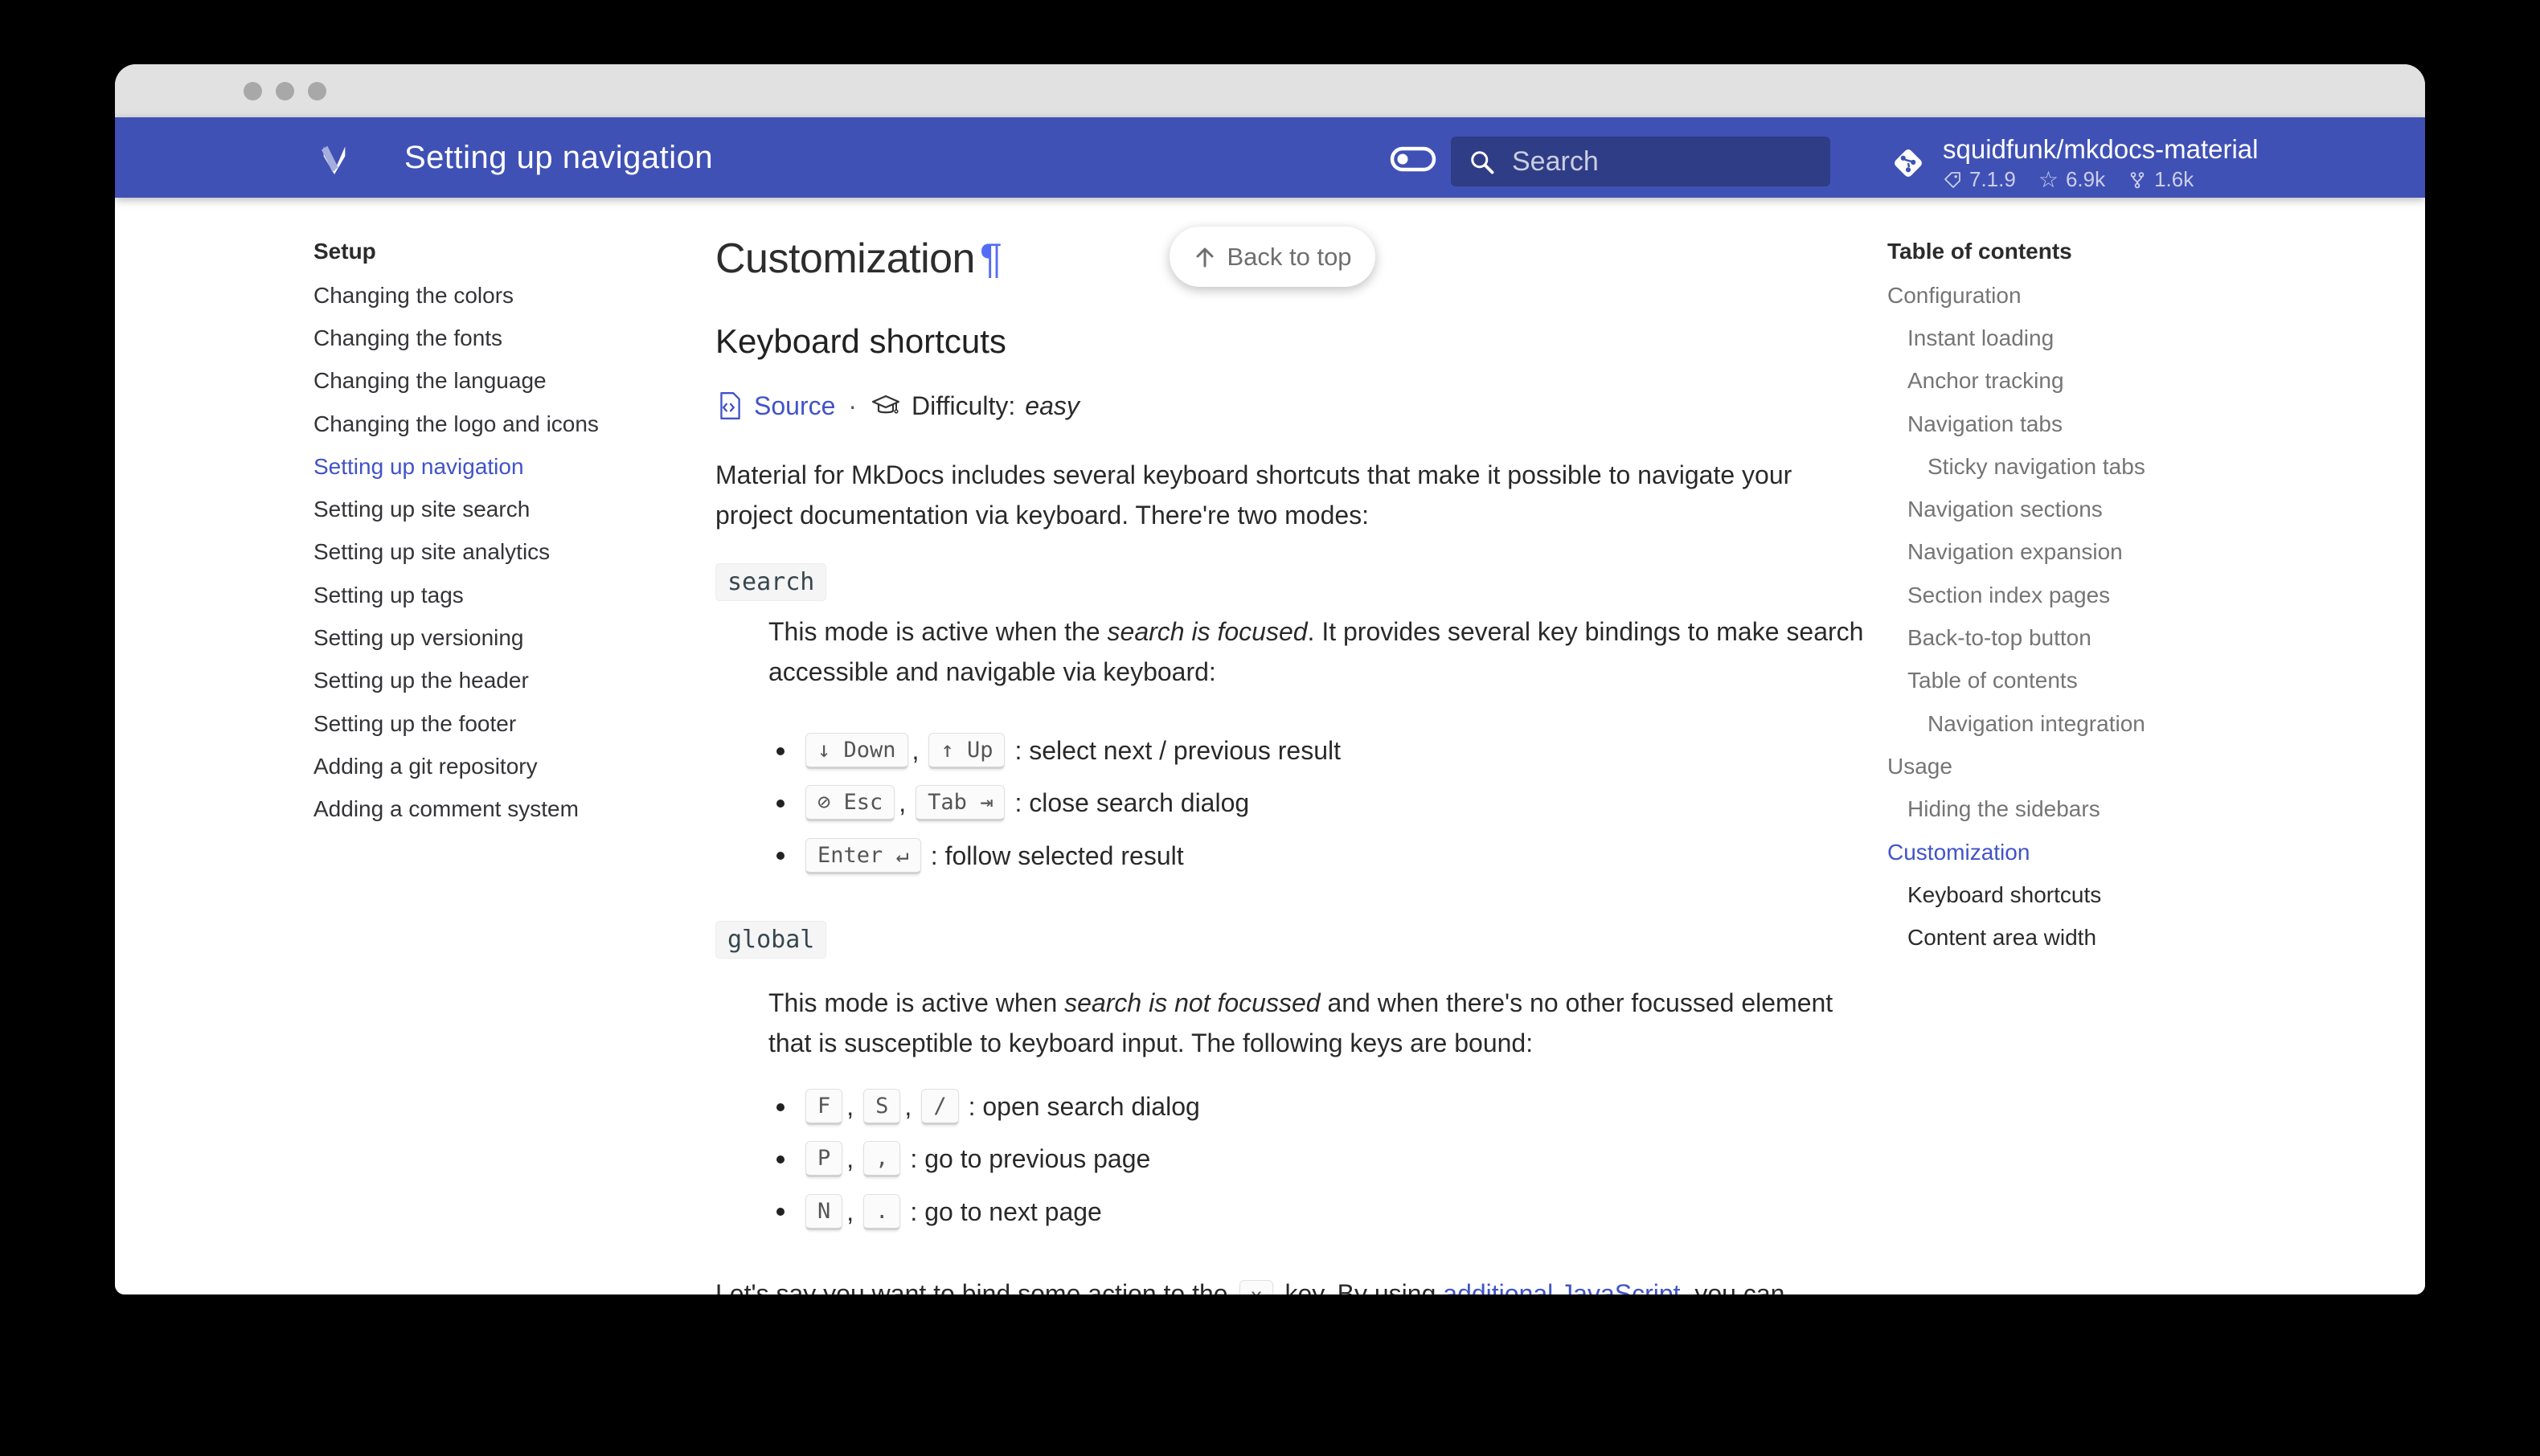 The image size is (2540, 1456). What do you see at coordinates (506, 424) in the screenshot?
I see `sidebar-item: Changing the logo and icons` at bounding box center [506, 424].